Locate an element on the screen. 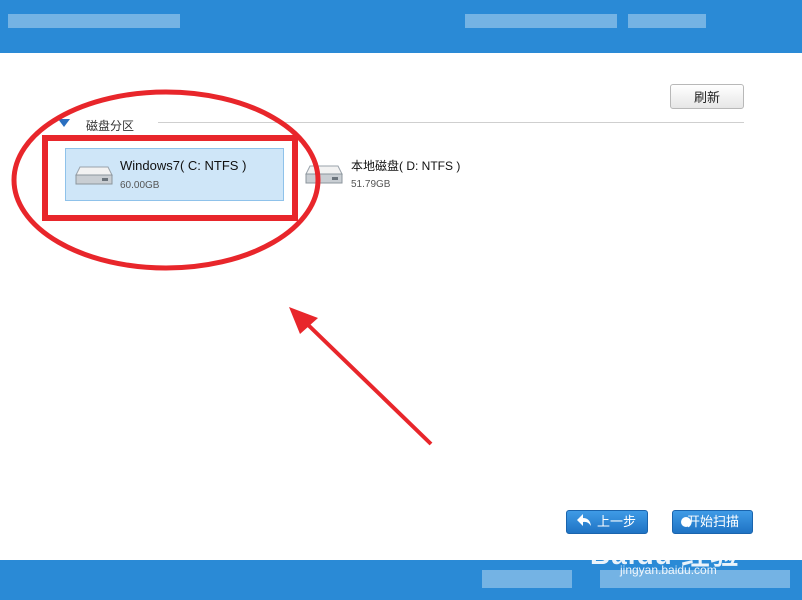 This screenshot has width=802, height=600. start-scan-button: 开始扫描 is located at coordinates (712, 522).